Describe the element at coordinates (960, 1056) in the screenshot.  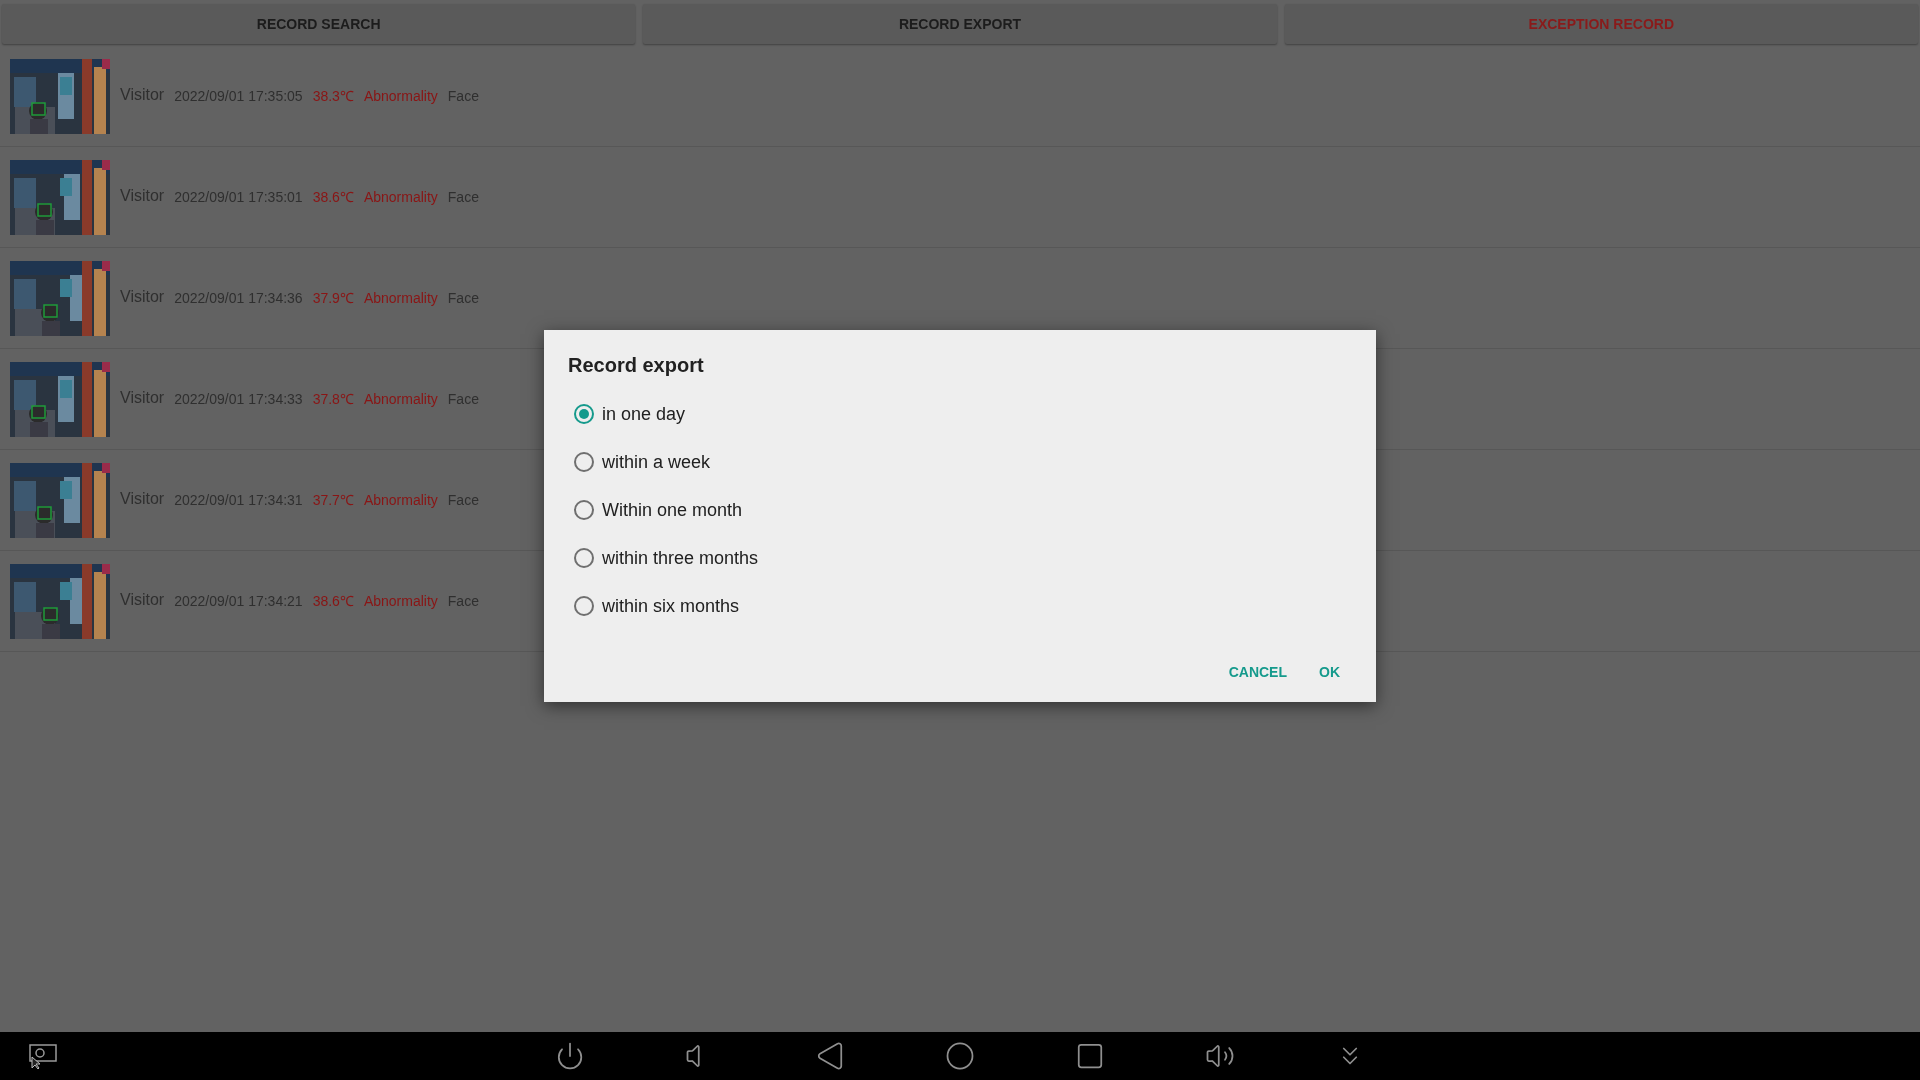
I see `home-icon` at that location.